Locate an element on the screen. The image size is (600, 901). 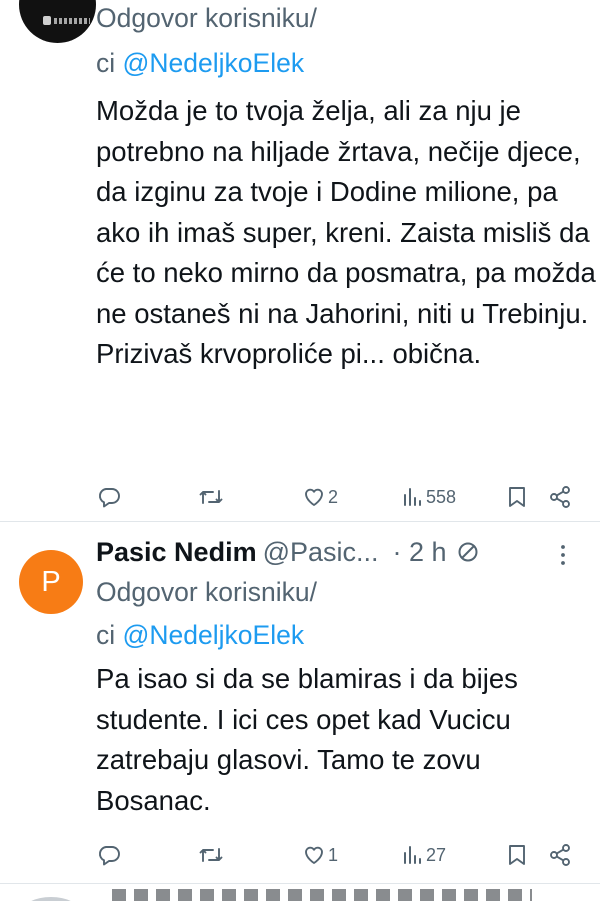
author-name: Pasic Nedim is located at coordinates (176, 552).